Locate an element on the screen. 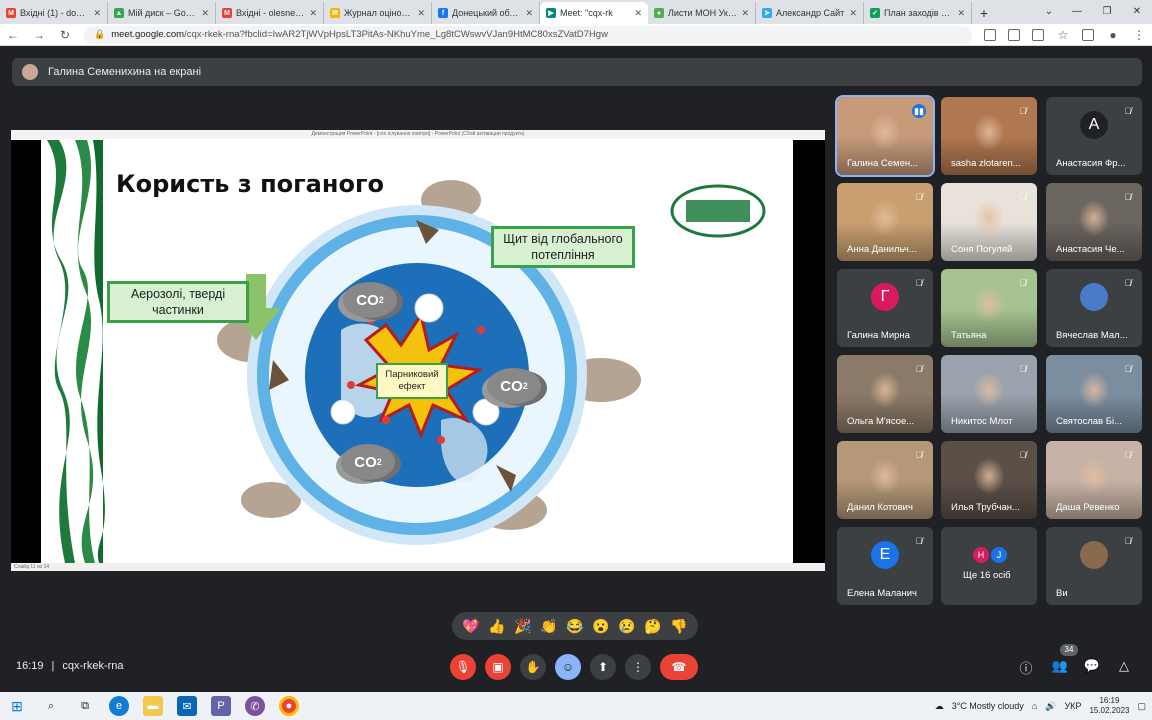 The width and height of the screenshot is (1152, 720). shield-box: Щит від глобального потепління is located at coordinates (563, 247).